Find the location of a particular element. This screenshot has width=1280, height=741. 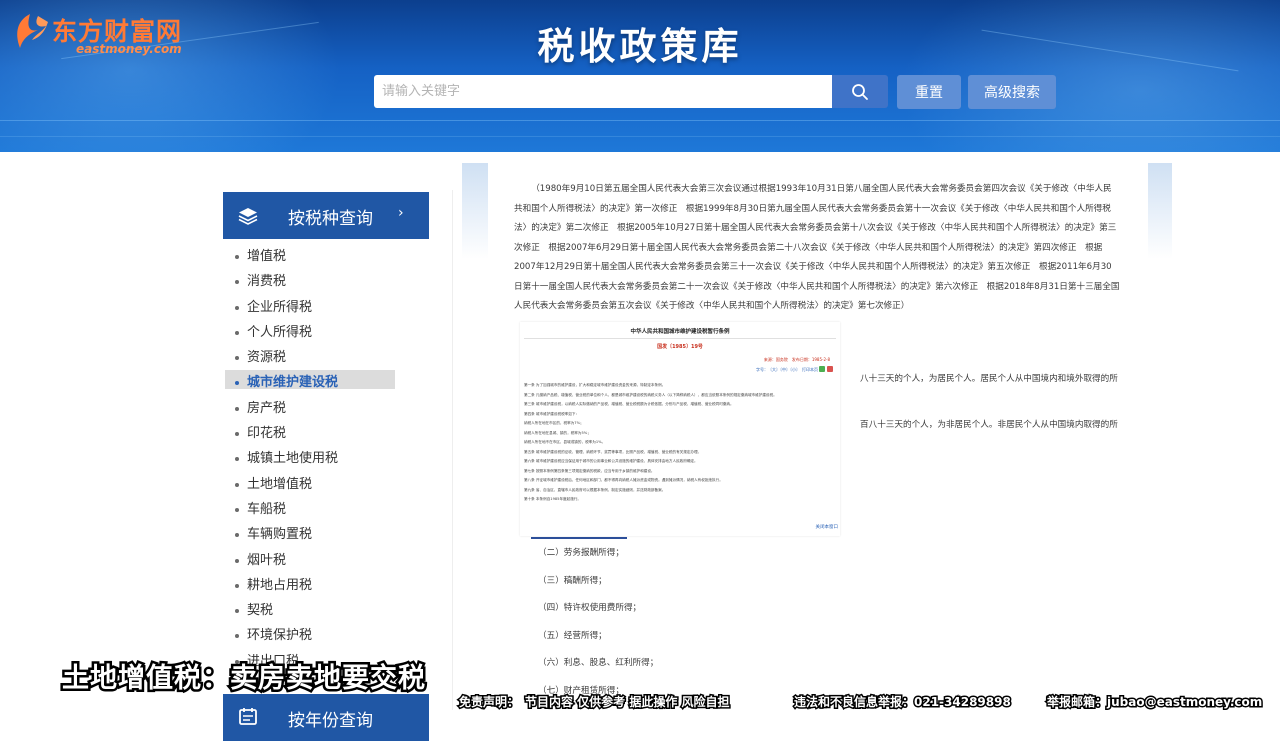

search-button is located at coordinates (860, 91).